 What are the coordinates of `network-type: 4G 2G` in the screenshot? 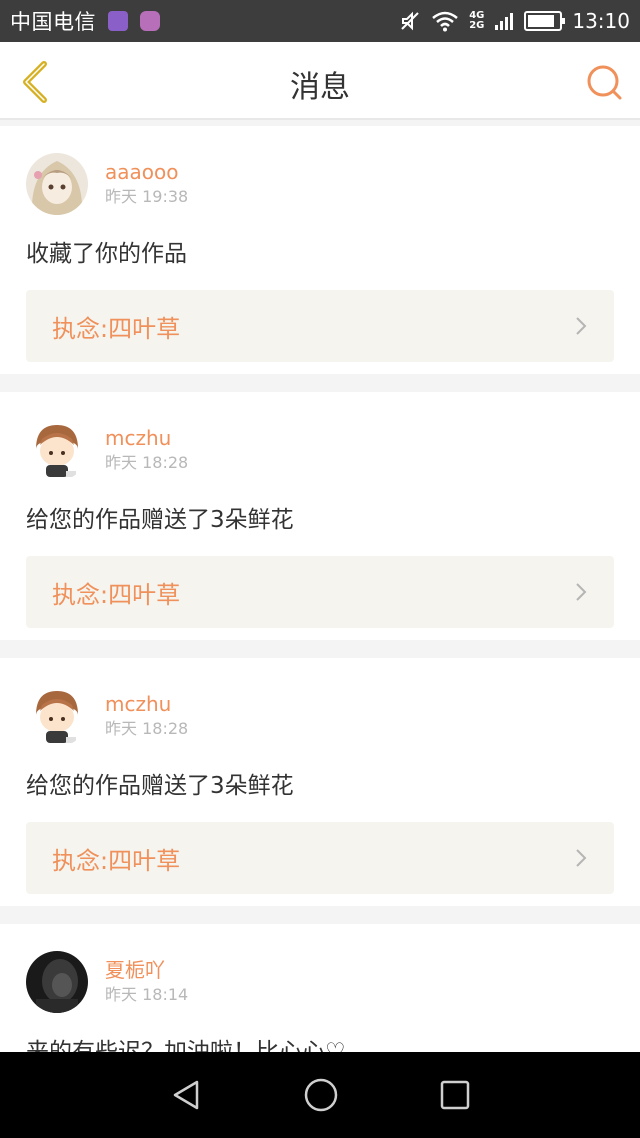 It's located at (477, 20).